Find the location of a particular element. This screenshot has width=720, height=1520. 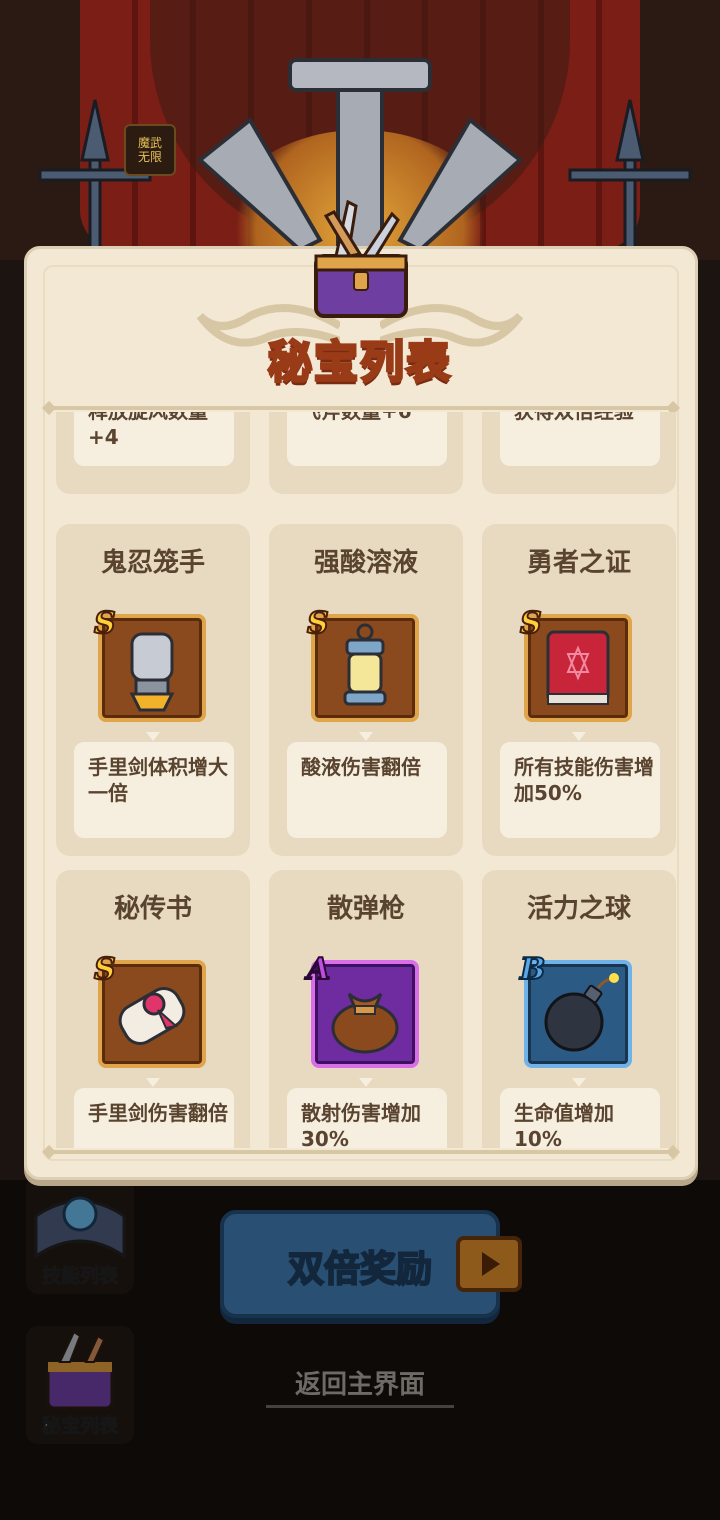

description-box: 生命值增加10% is located at coordinates (580, 1118).